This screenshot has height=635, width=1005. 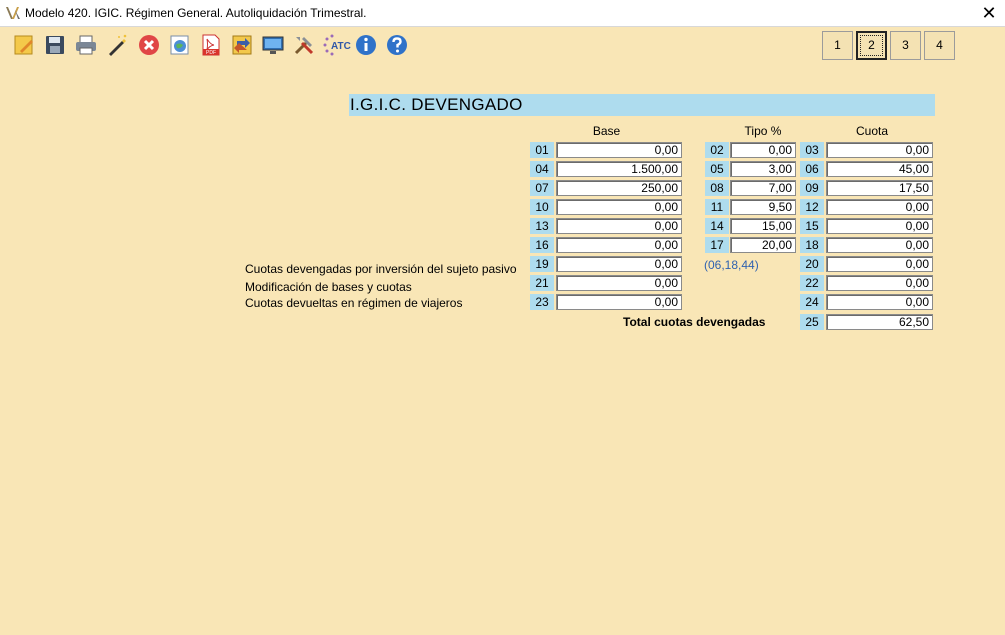 I want to click on tipo-field: 3,00, so click(x=763, y=169).